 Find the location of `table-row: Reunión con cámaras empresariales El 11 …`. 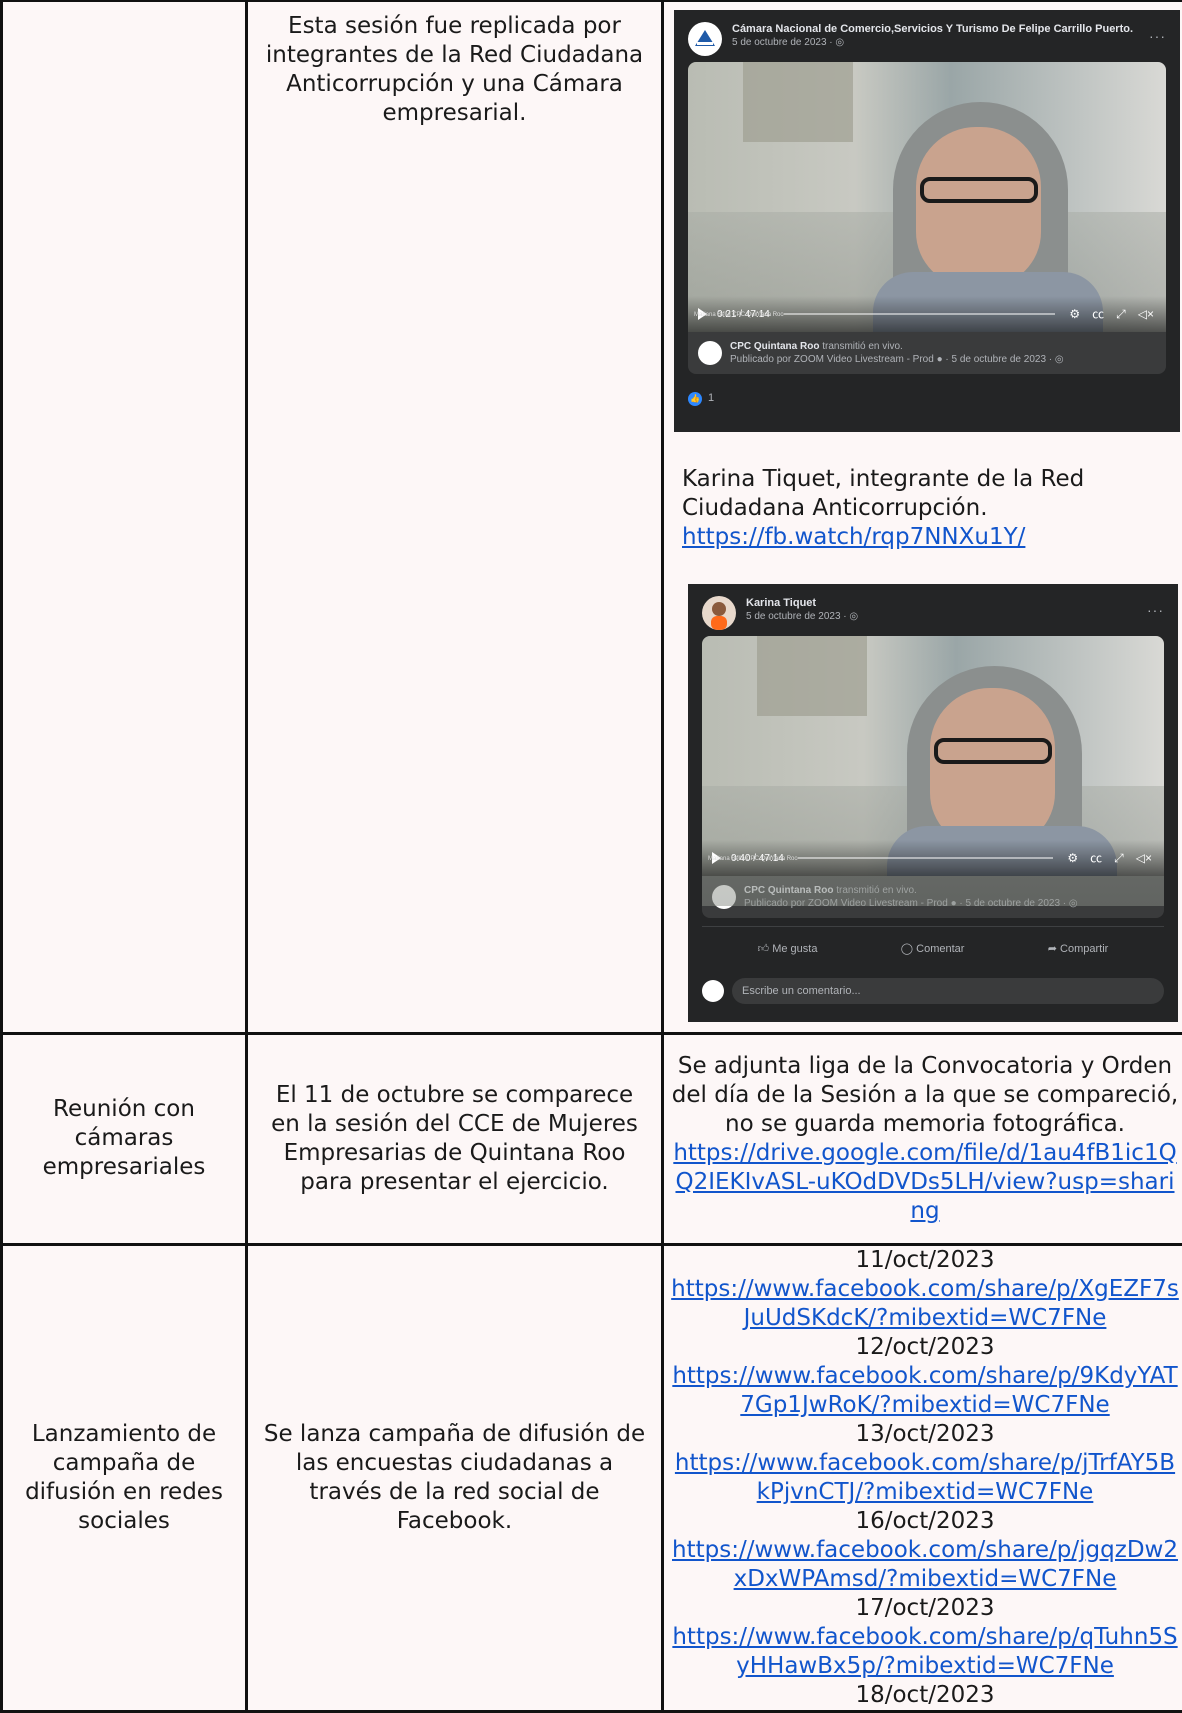

table-row: Reunión con cámaras empresariales El 11 … is located at coordinates (592, 1138).